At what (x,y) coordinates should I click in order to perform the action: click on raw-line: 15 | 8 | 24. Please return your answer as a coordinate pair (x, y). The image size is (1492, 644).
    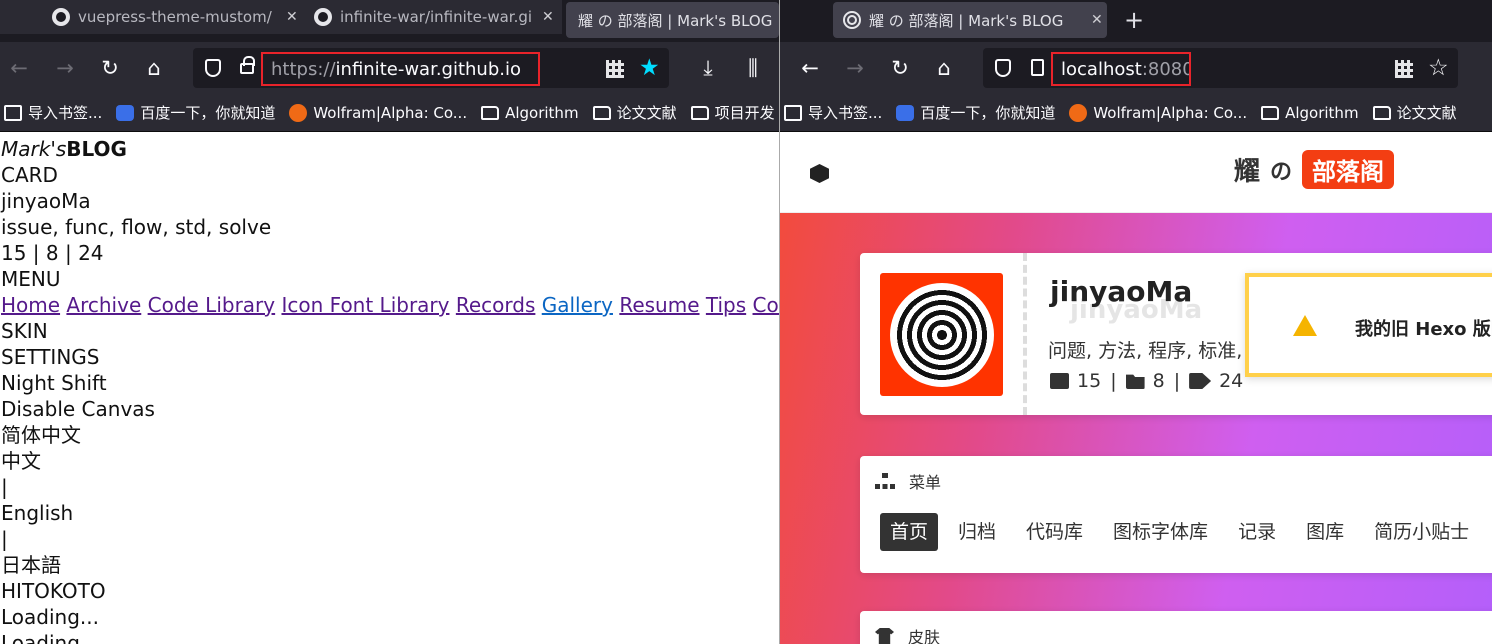
    Looking at the image, I should click on (52, 253).